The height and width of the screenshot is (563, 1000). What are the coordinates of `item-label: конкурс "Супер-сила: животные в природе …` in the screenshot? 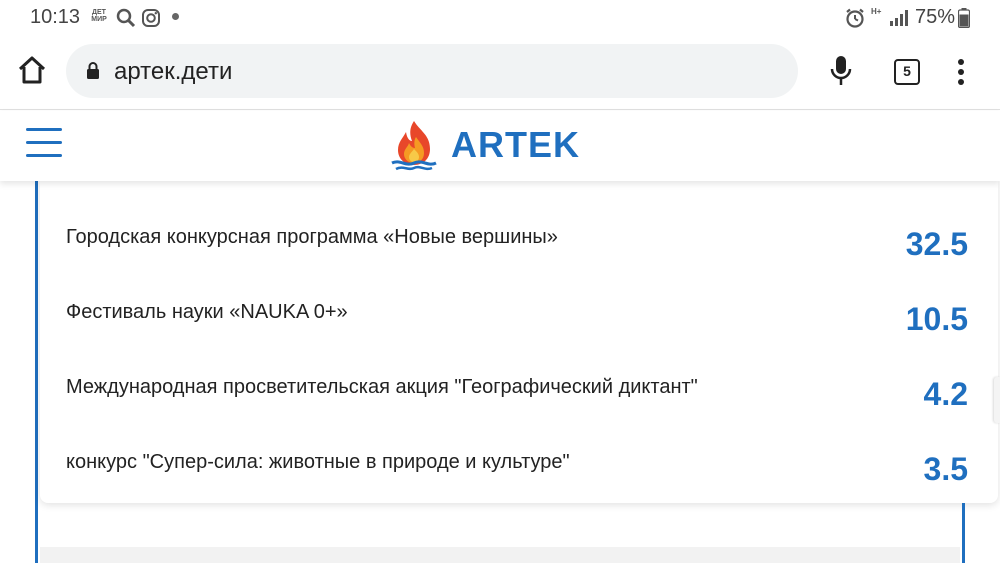 It's located at (318, 462).